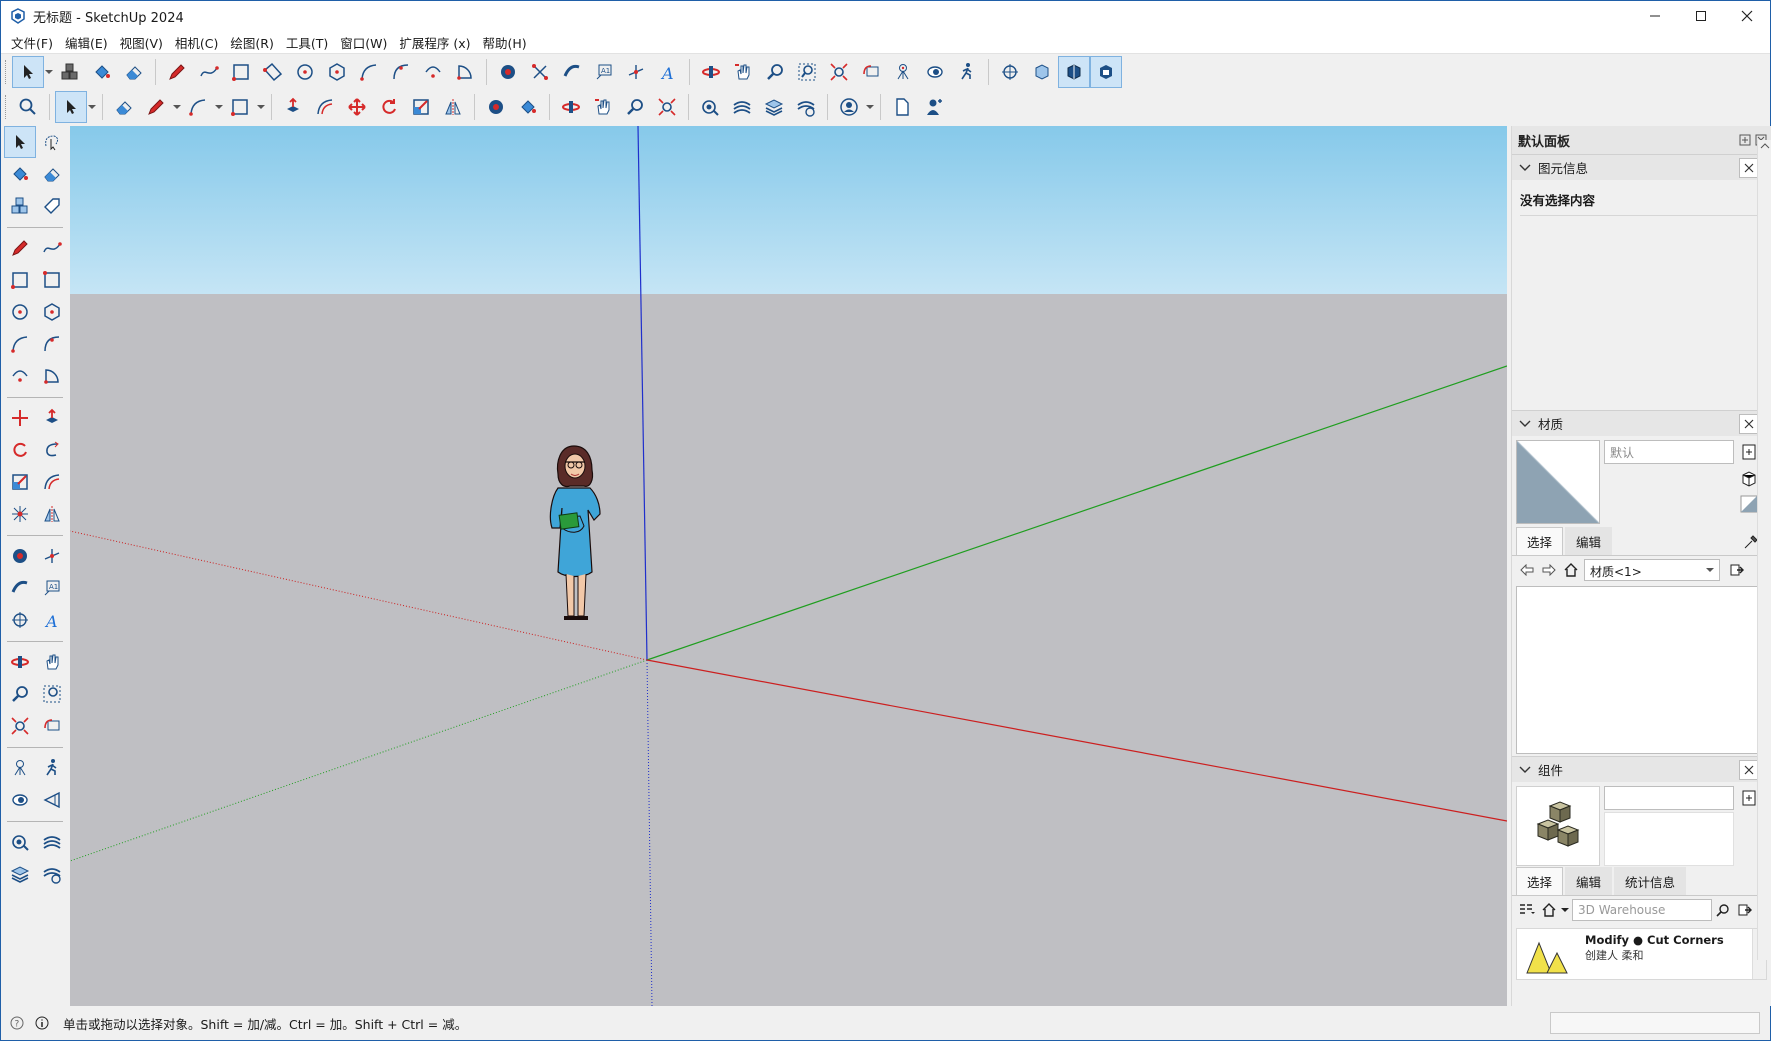  Describe the element at coordinates (52, 482) in the screenshot. I see `offset-button` at that location.